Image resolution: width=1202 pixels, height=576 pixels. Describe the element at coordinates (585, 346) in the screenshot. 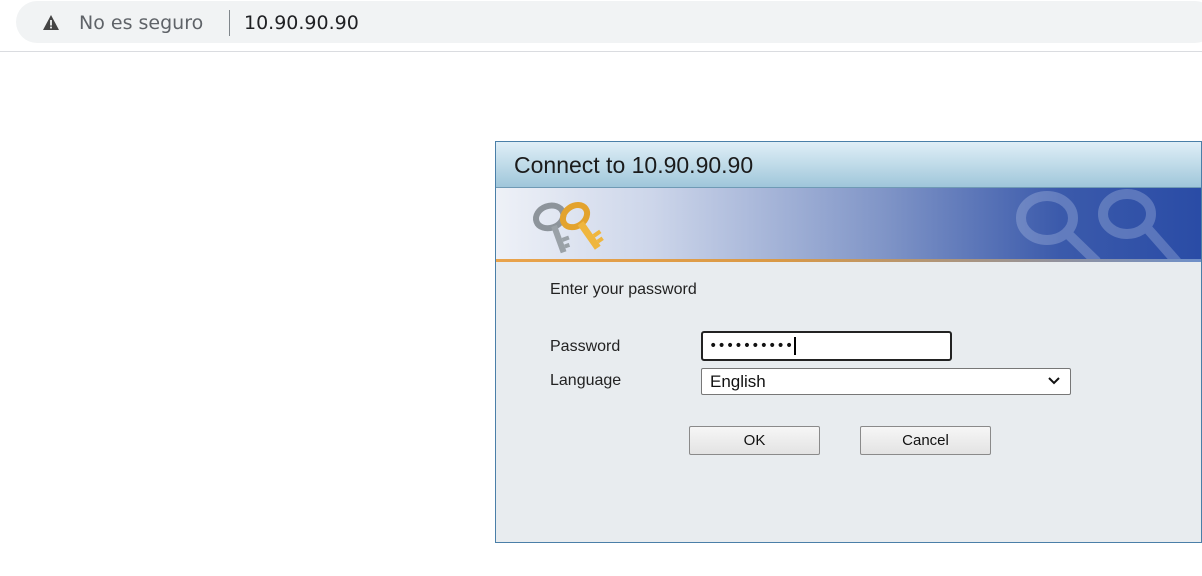

I see `password-label: Password` at that location.